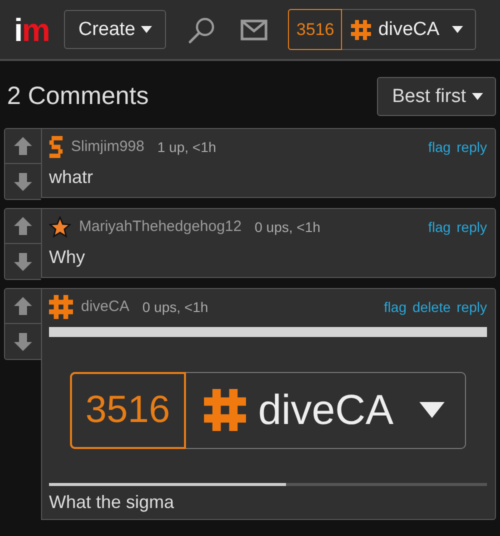  I want to click on comment-text: Why, so click(67, 257).